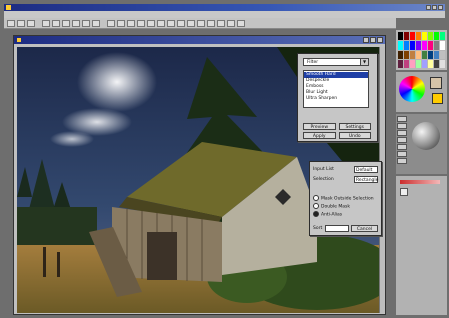 This screenshot has height=318, width=449. What do you see at coordinates (345, 179) in the screenshot?
I see `selection-row: Selection Rectangle` at bounding box center [345, 179].